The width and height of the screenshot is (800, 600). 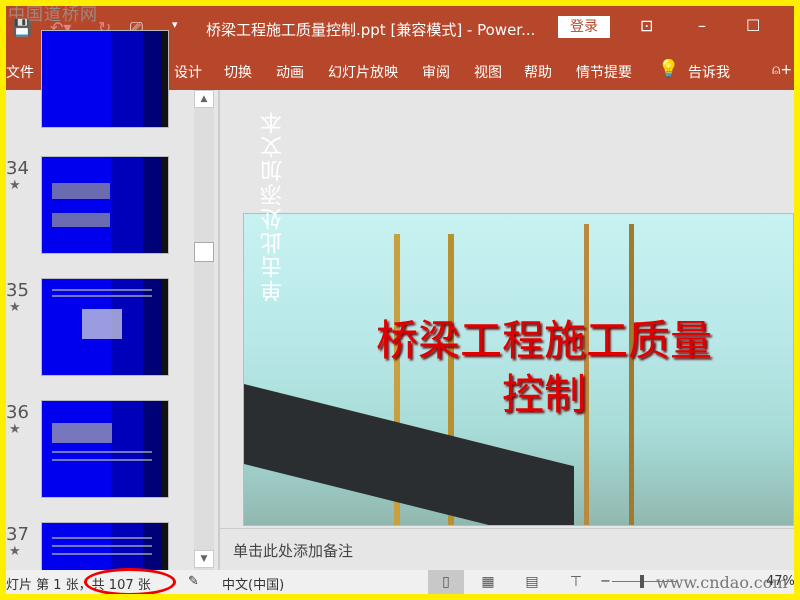 What do you see at coordinates (17, 534) in the screenshot?
I see `slide-number: 37` at bounding box center [17, 534].